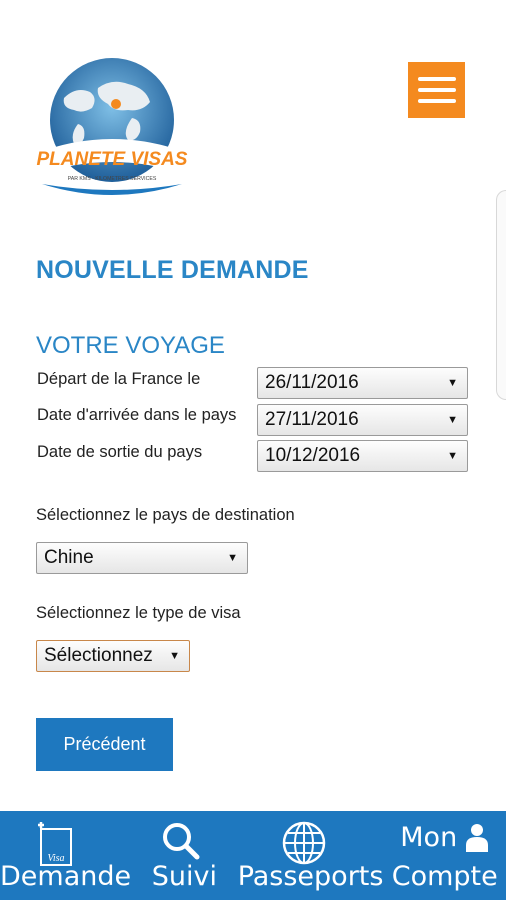 This screenshot has height=900, width=506. What do you see at coordinates (55, 858) in the screenshot?
I see `visa-badge-text: Visa` at bounding box center [55, 858].